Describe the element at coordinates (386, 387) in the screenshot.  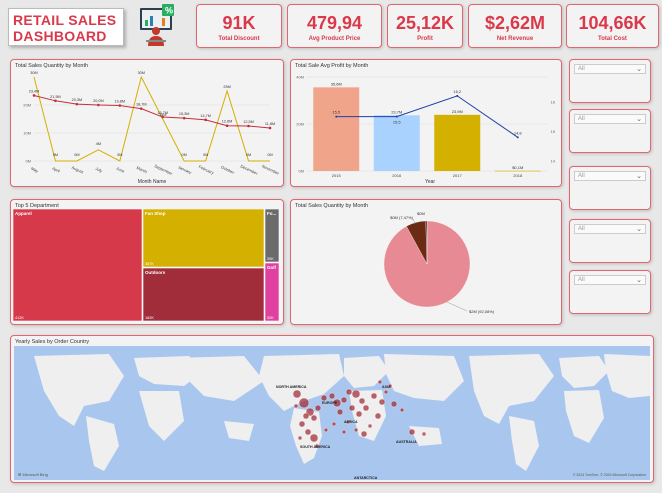
I see `continent-label: ASIA` at that location.